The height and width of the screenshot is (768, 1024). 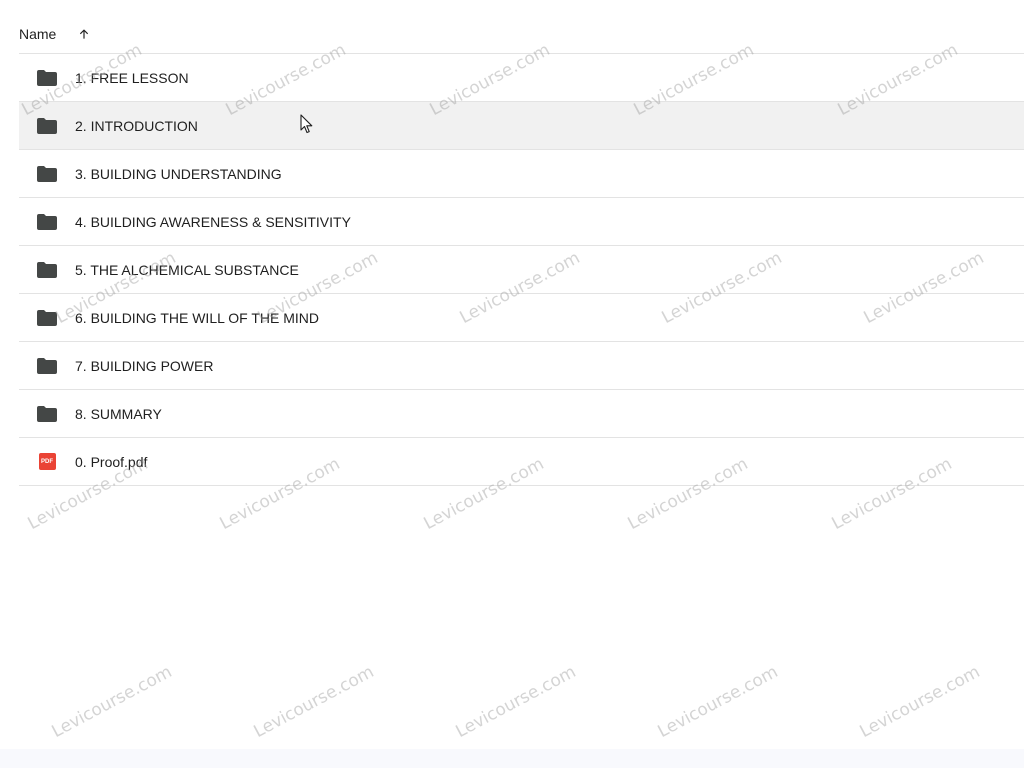 What do you see at coordinates (521, 366) in the screenshot?
I see `list-item: 7. BUILDING POWER` at bounding box center [521, 366].